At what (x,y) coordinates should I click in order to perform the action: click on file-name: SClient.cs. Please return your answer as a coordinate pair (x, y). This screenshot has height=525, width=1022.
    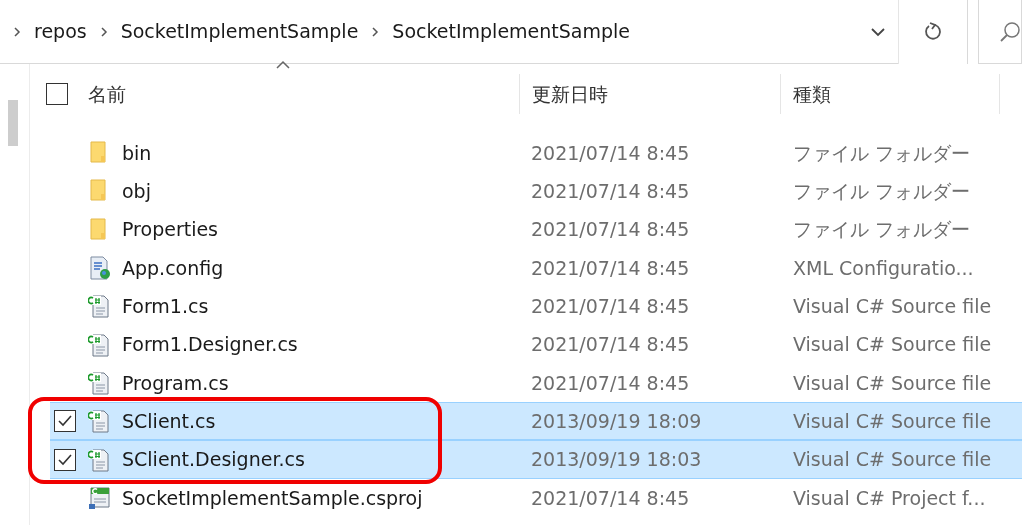
    Looking at the image, I should click on (169, 421).